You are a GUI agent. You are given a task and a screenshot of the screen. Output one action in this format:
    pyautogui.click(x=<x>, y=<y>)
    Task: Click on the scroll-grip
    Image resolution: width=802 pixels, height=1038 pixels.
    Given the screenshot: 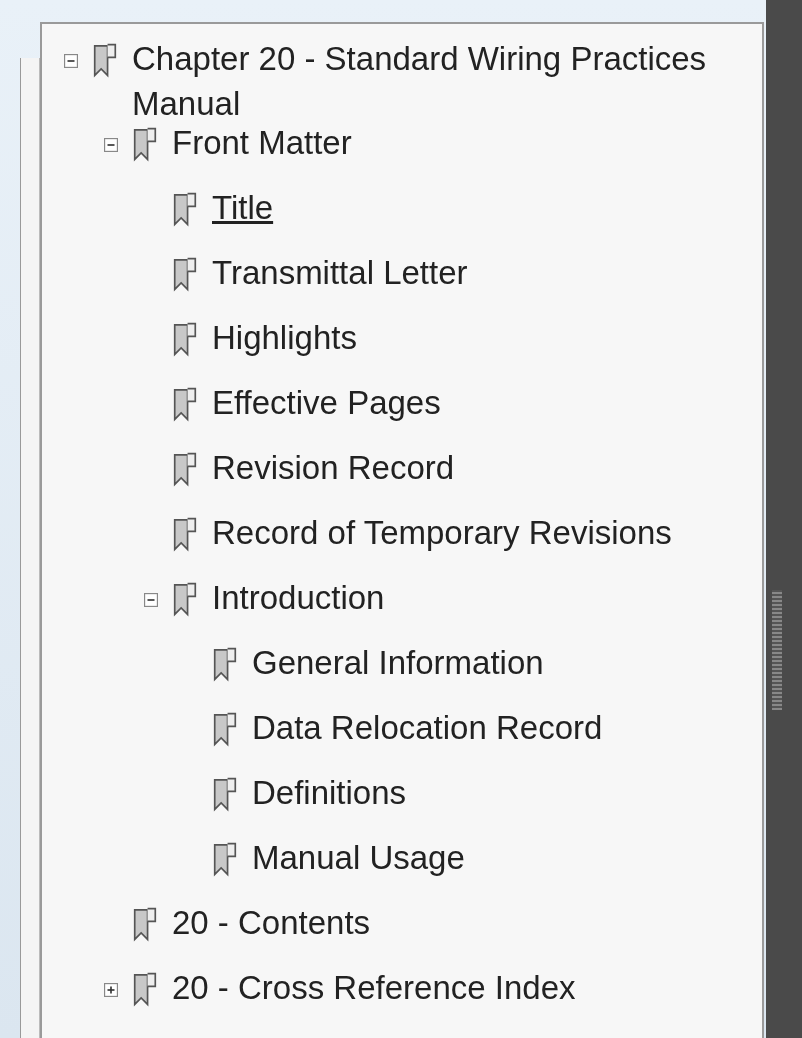 What is the action you would take?
    pyautogui.click(x=777, y=650)
    